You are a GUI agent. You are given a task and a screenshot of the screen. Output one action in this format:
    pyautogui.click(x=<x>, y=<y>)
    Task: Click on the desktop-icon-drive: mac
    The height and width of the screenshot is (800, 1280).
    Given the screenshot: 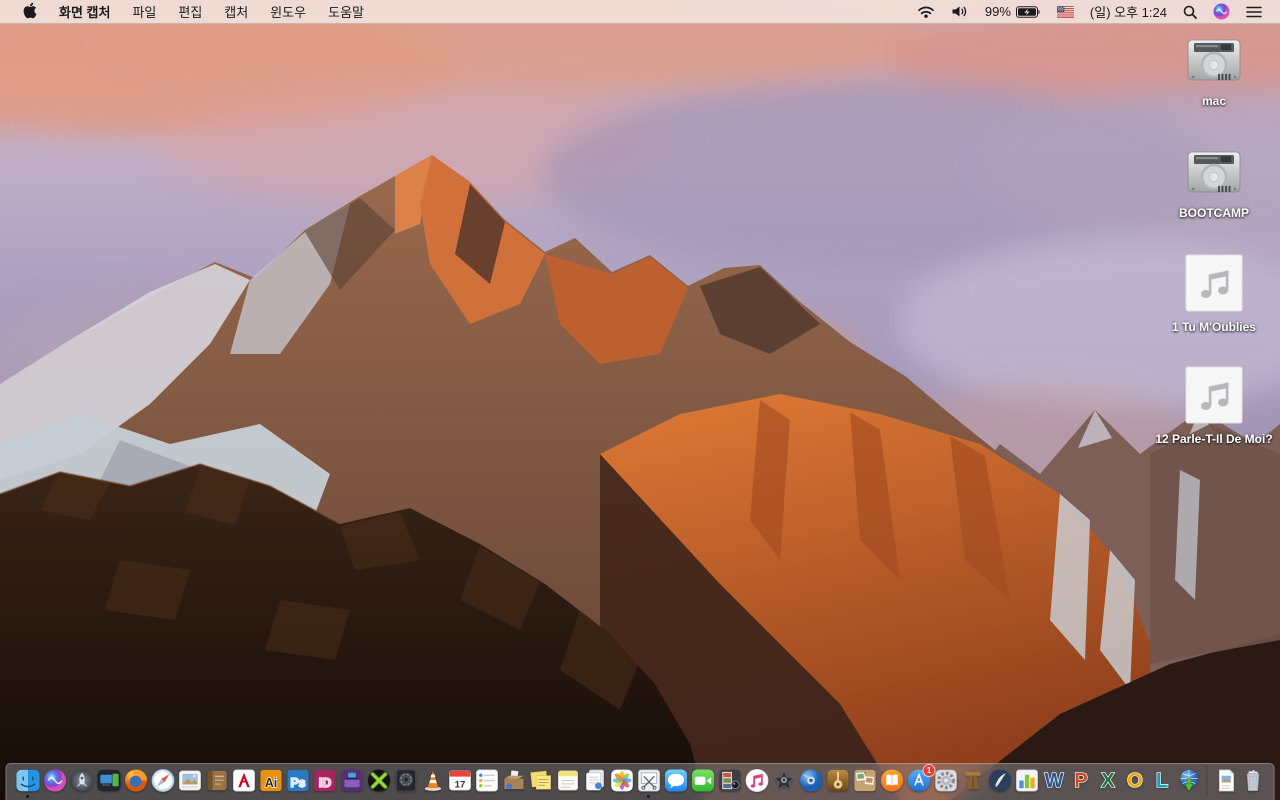 What is the action you would take?
    pyautogui.click(x=1214, y=73)
    